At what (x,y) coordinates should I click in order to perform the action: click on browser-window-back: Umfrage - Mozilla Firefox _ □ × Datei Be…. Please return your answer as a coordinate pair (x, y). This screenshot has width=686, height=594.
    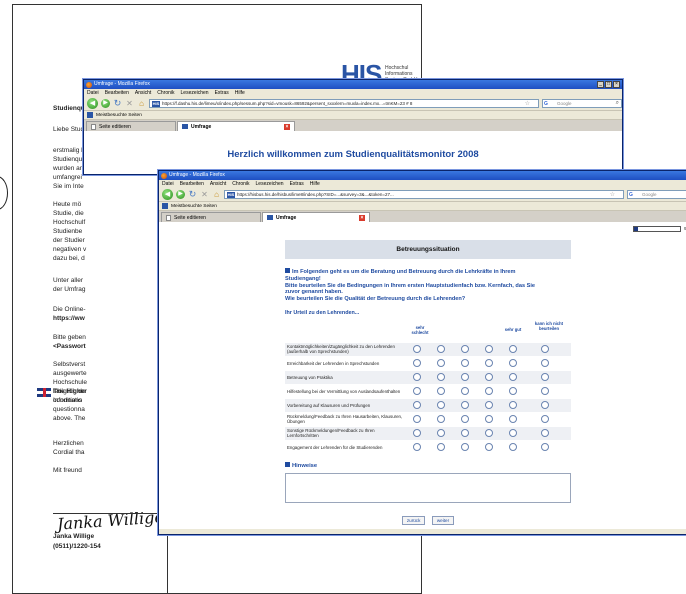
    Looking at the image, I should click on (353, 127).